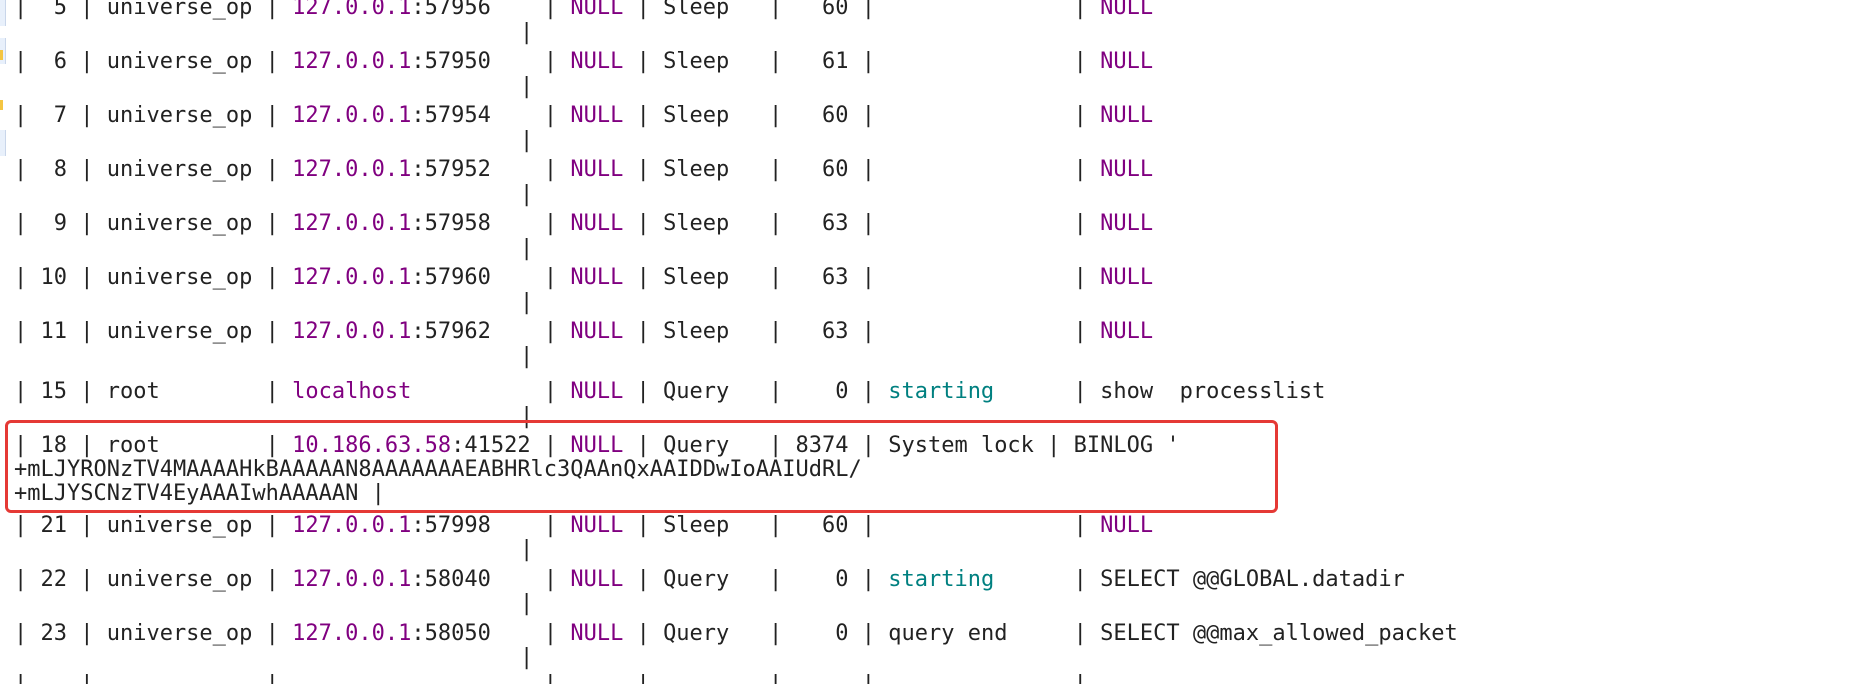 Image resolution: width=1851 pixels, height=684 pixels. Describe the element at coordinates (641, 466) in the screenshot. I see `highlight-box` at that location.